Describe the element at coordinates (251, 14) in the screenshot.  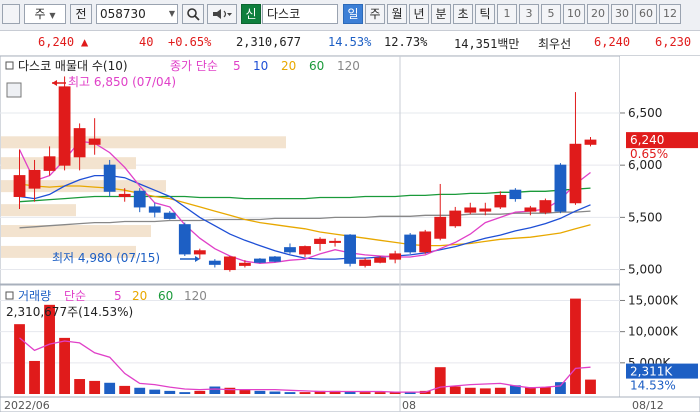
I see `new-stock-badge: 신` at that location.